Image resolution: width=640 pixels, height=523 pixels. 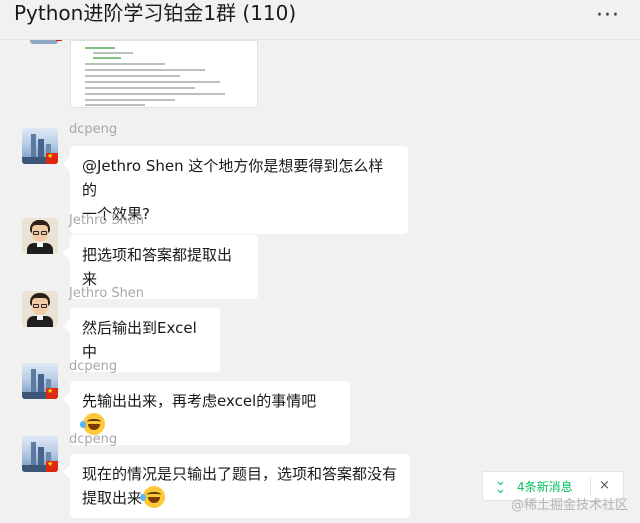 I want to click on chat-header: Python进阶学习铂金1群 (110) ···, so click(x=320, y=20).